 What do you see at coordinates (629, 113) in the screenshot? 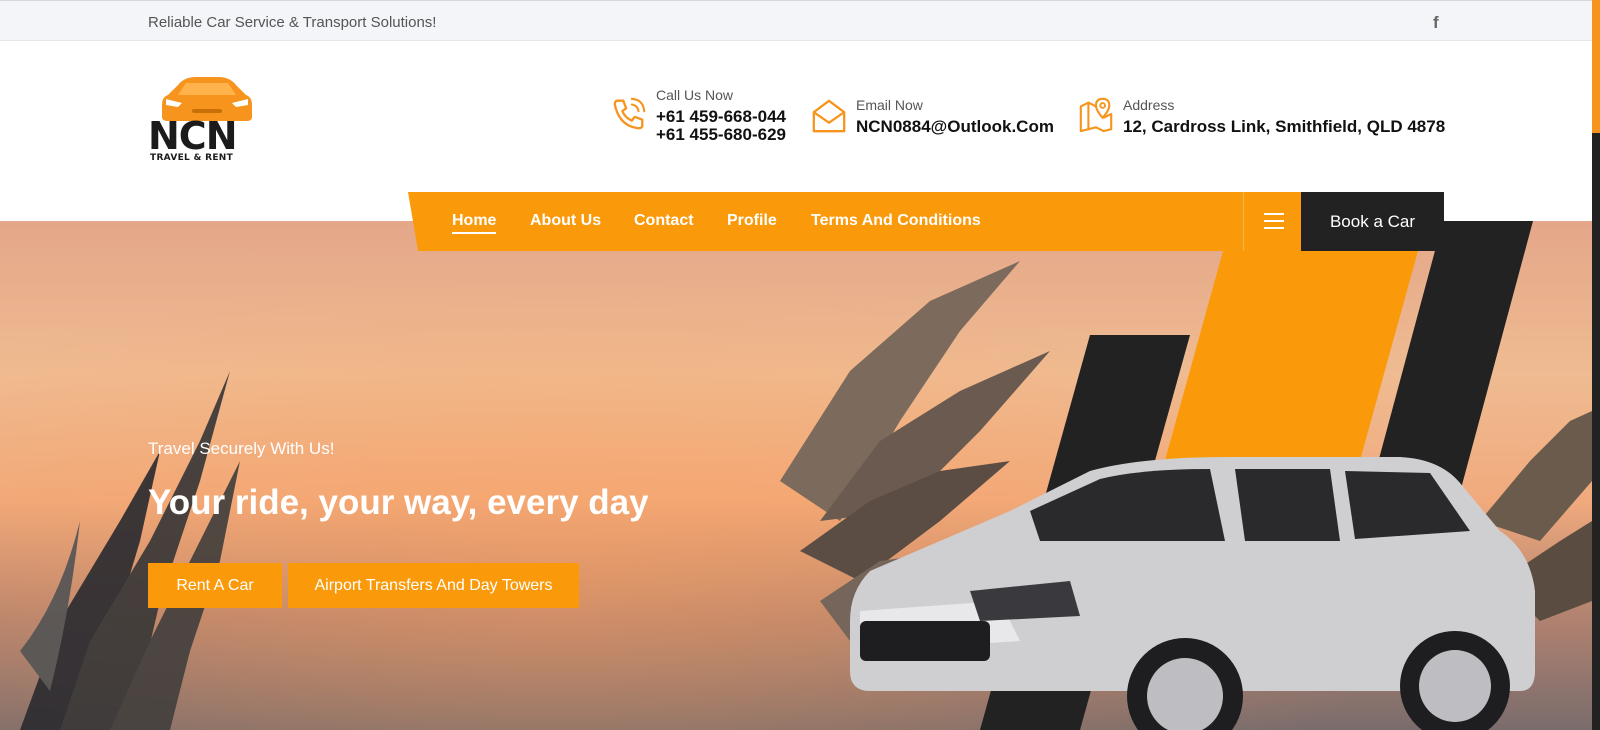
I see `phone-icon` at bounding box center [629, 113].